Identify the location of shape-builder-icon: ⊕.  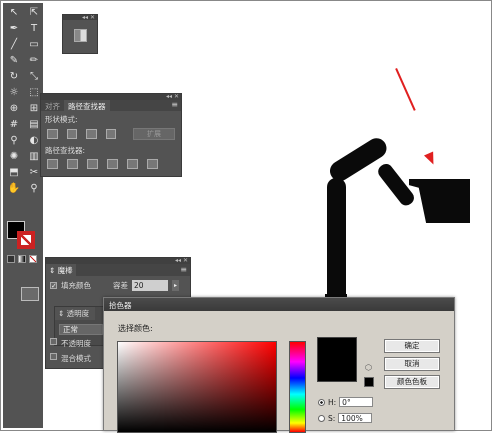
(14, 108).